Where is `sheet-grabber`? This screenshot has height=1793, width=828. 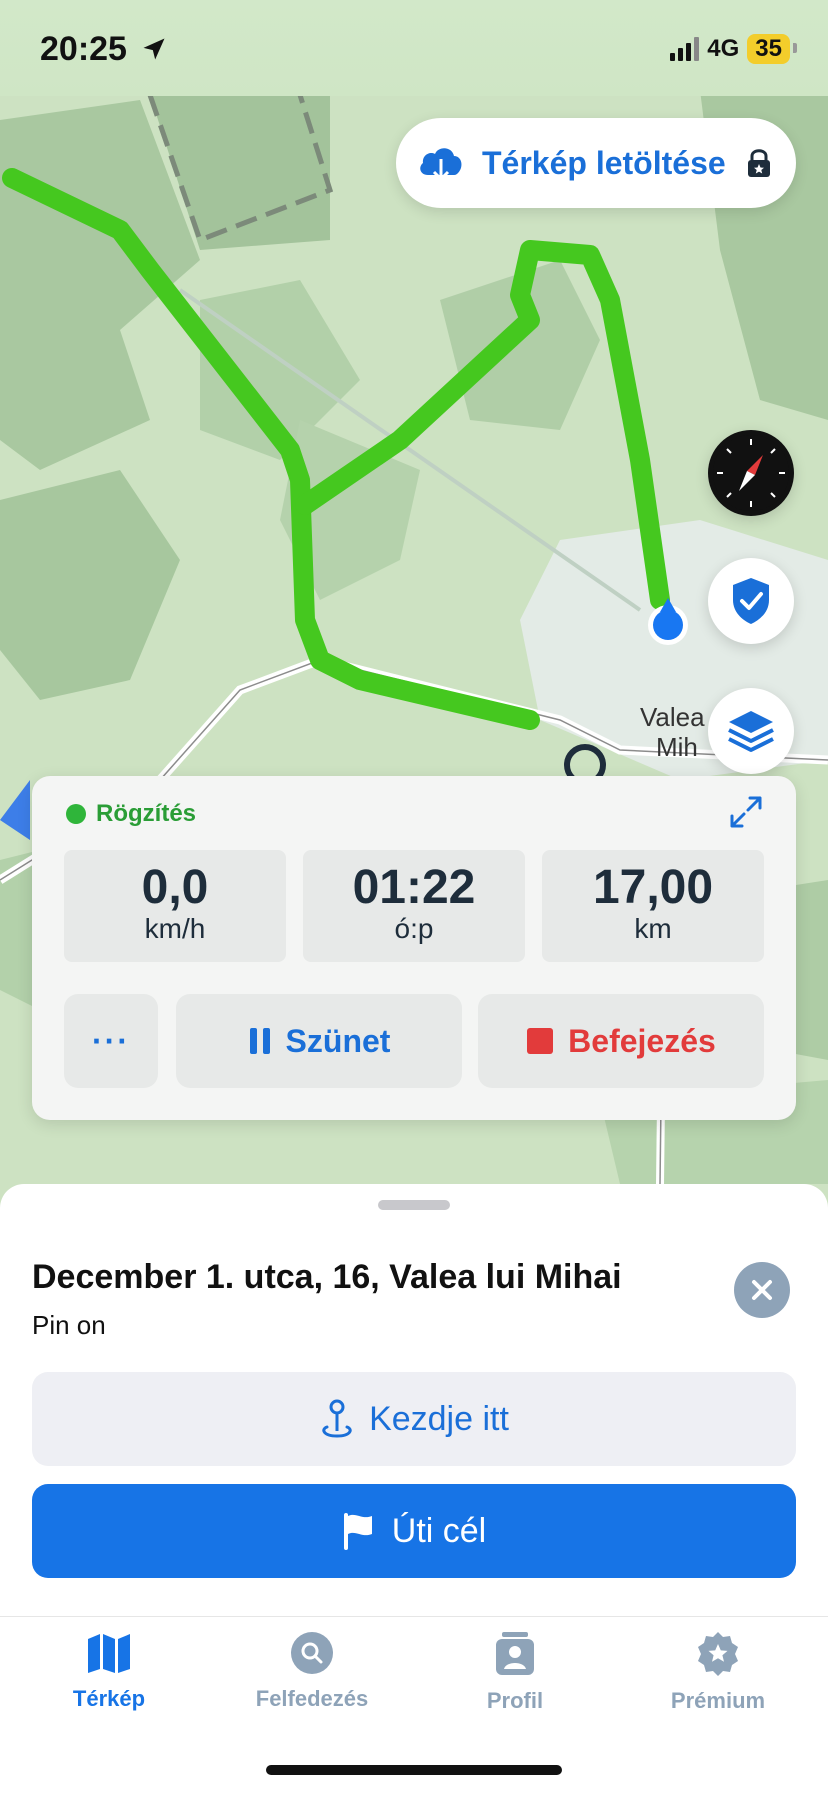 sheet-grabber is located at coordinates (414, 1205).